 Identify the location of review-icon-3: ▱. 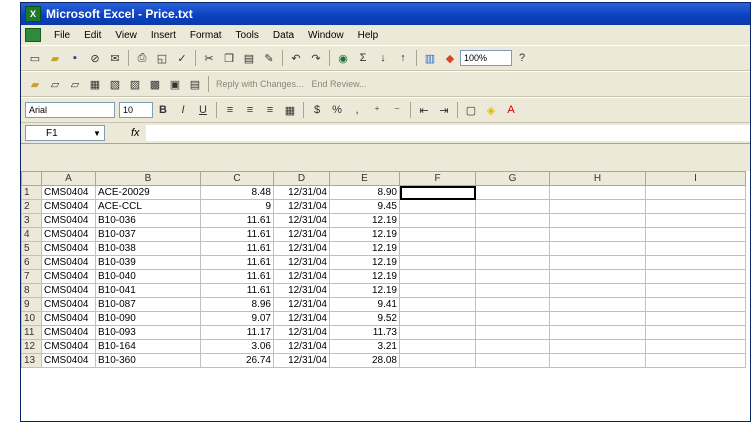
(75, 84).